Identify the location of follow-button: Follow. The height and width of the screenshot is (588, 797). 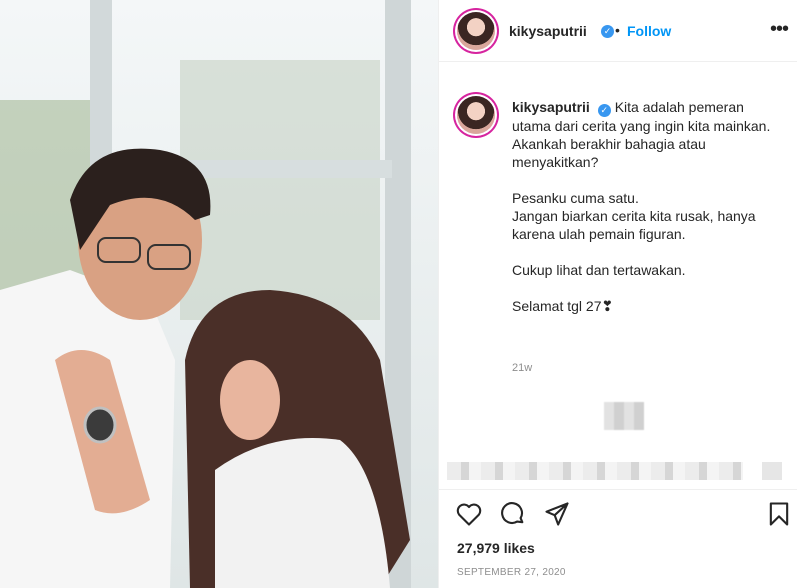
(649, 31).